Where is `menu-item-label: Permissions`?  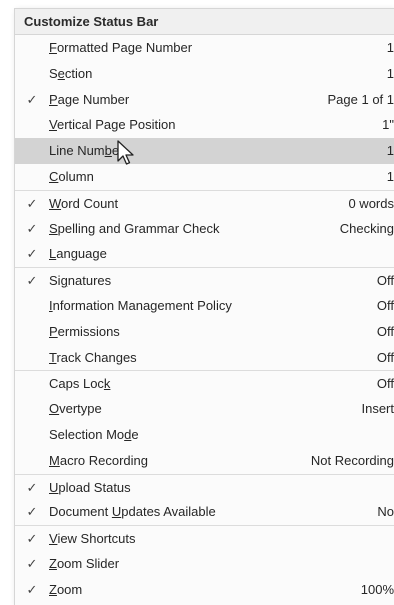
menu-item-label: Permissions is located at coordinates (84, 332).